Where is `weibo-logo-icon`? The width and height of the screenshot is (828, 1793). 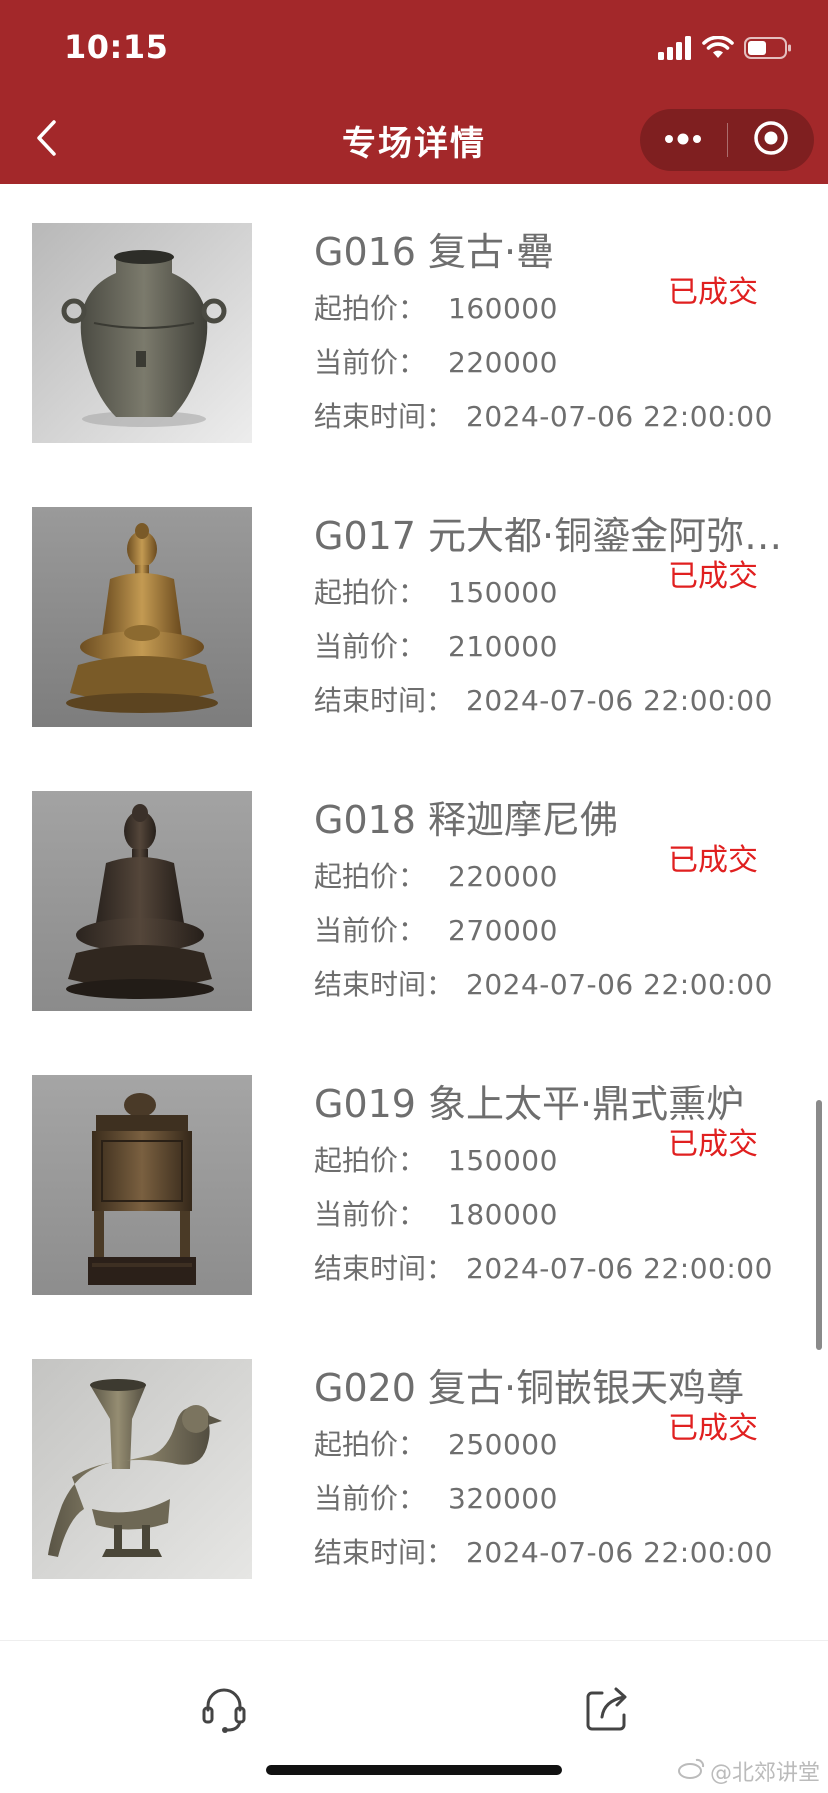
weibo-logo-icon is located at coordinates (691, 1771).